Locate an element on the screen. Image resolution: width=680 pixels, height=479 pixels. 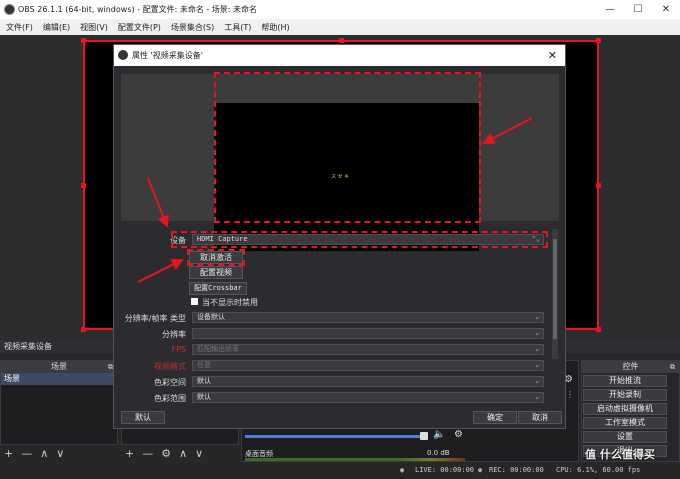
arrow-device is located at coordinates (158, 202).